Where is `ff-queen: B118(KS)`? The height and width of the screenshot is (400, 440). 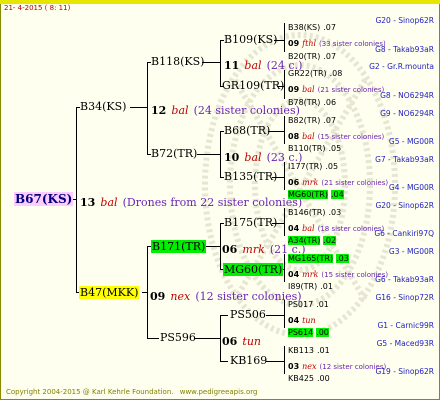
ff-queen: B118(KS) is located at coordinates (177, 61).